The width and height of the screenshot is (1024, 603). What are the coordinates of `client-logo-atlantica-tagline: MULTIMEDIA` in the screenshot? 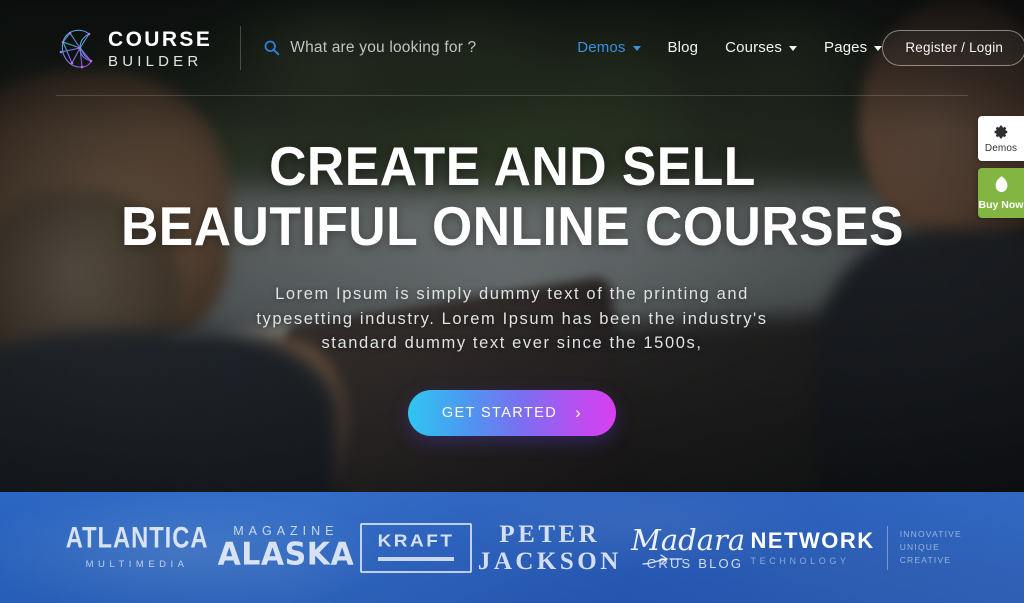 It's located at (137, 564).